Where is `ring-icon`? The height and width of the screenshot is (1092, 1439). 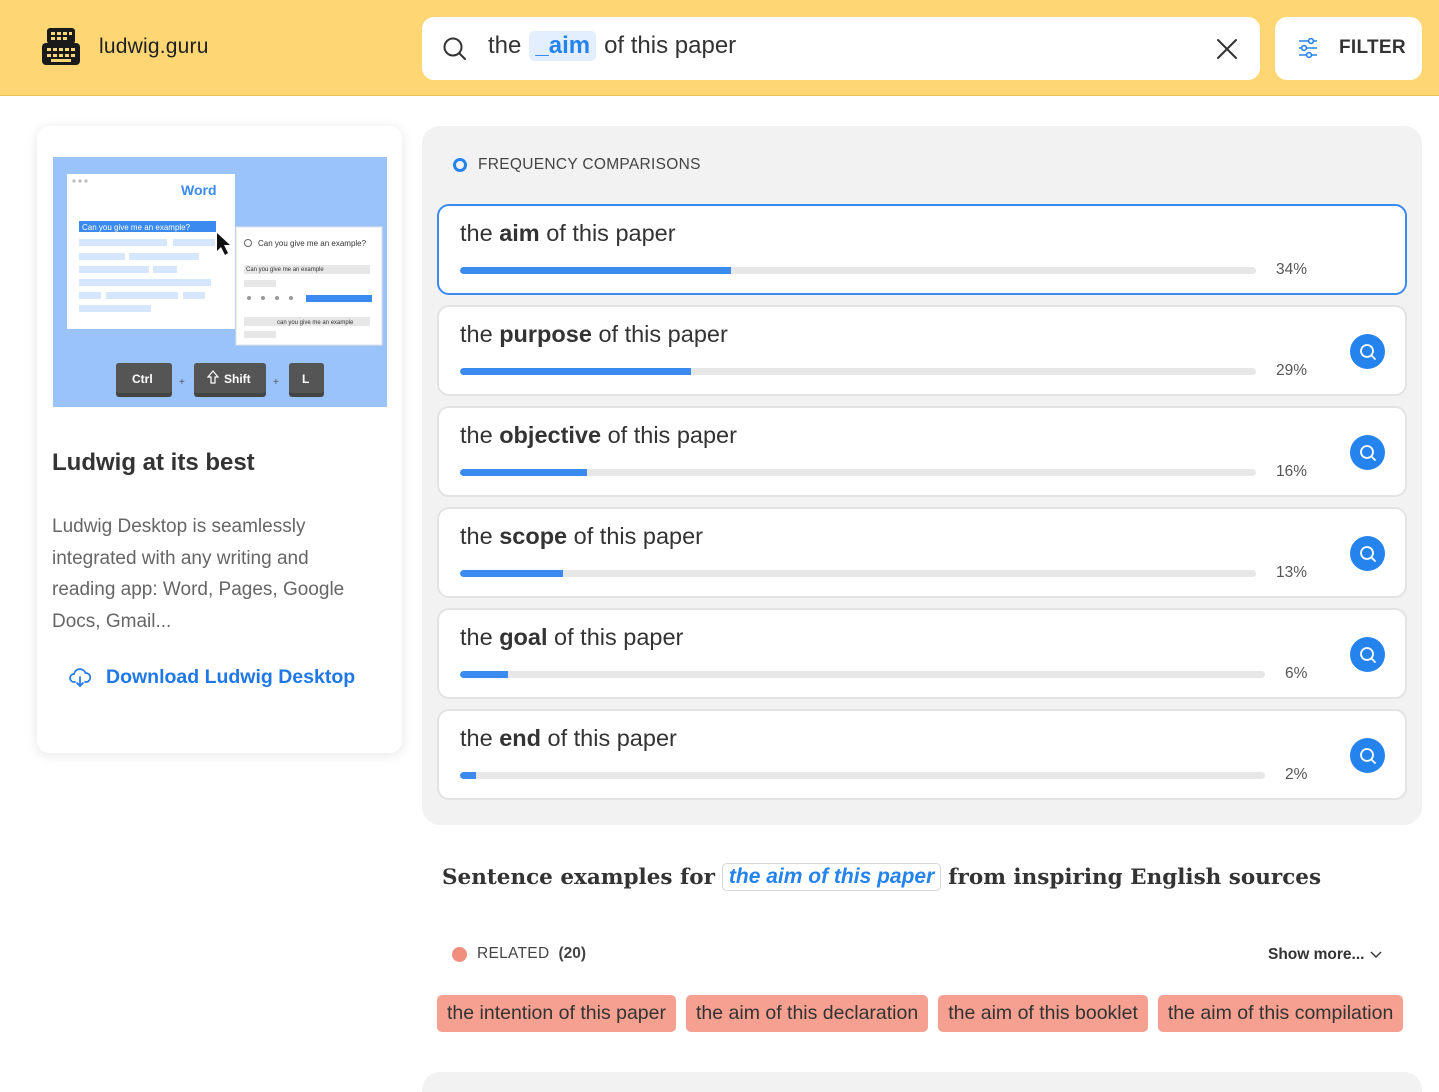
ring-icon is located at coordinates (460, 165).